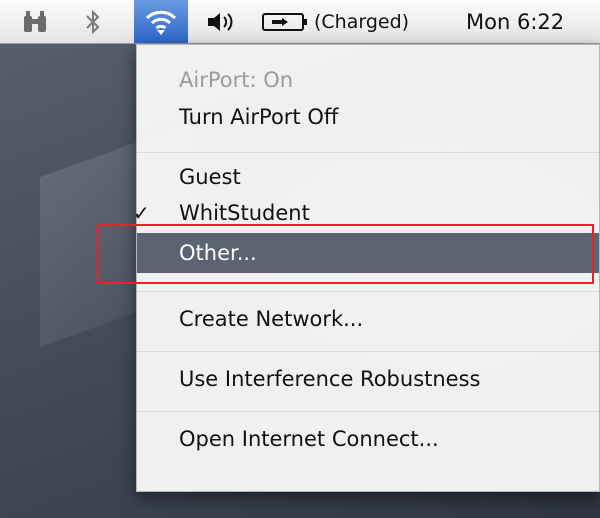  I want to click on menubar-clock: Mon 6:22, so click(515, 21).